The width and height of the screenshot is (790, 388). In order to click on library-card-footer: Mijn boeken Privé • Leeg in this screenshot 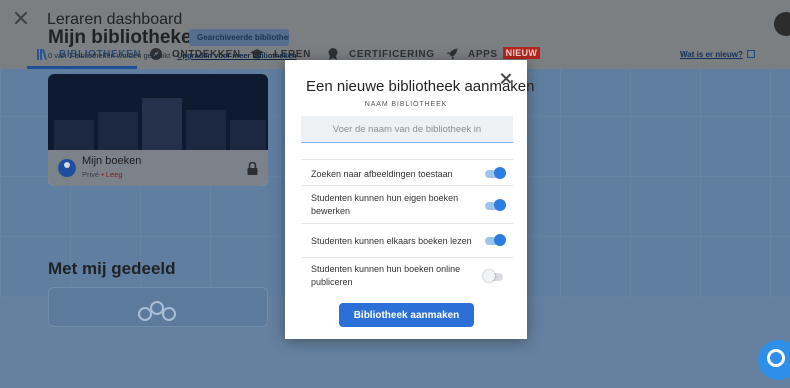, I will do `click(158, 168)`.